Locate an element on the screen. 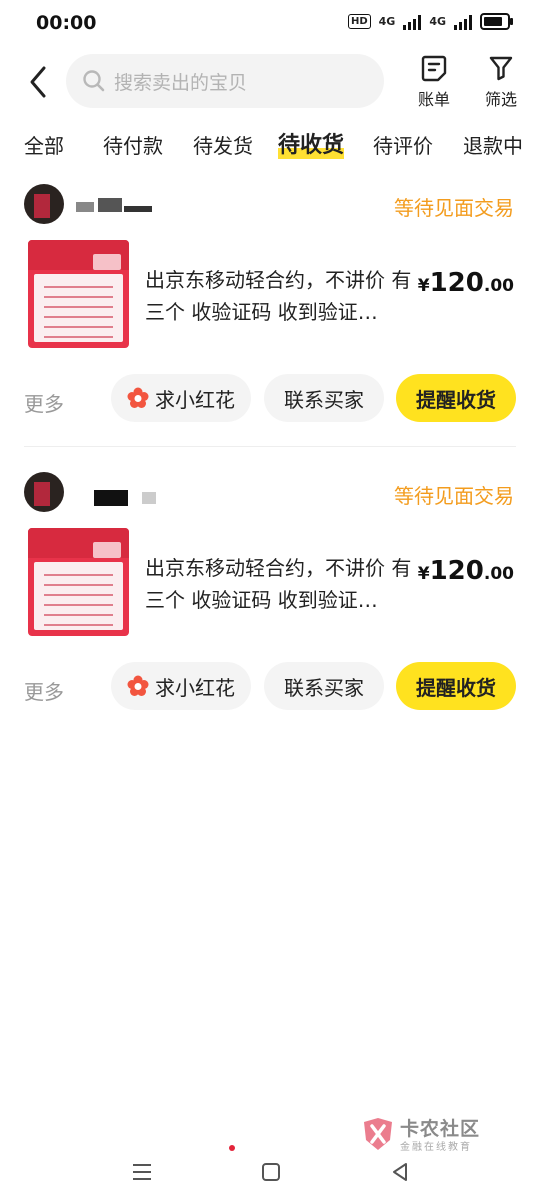 This screenshot has height=1204, width=540. indicator-dot is located at coordinates (232, 1148).